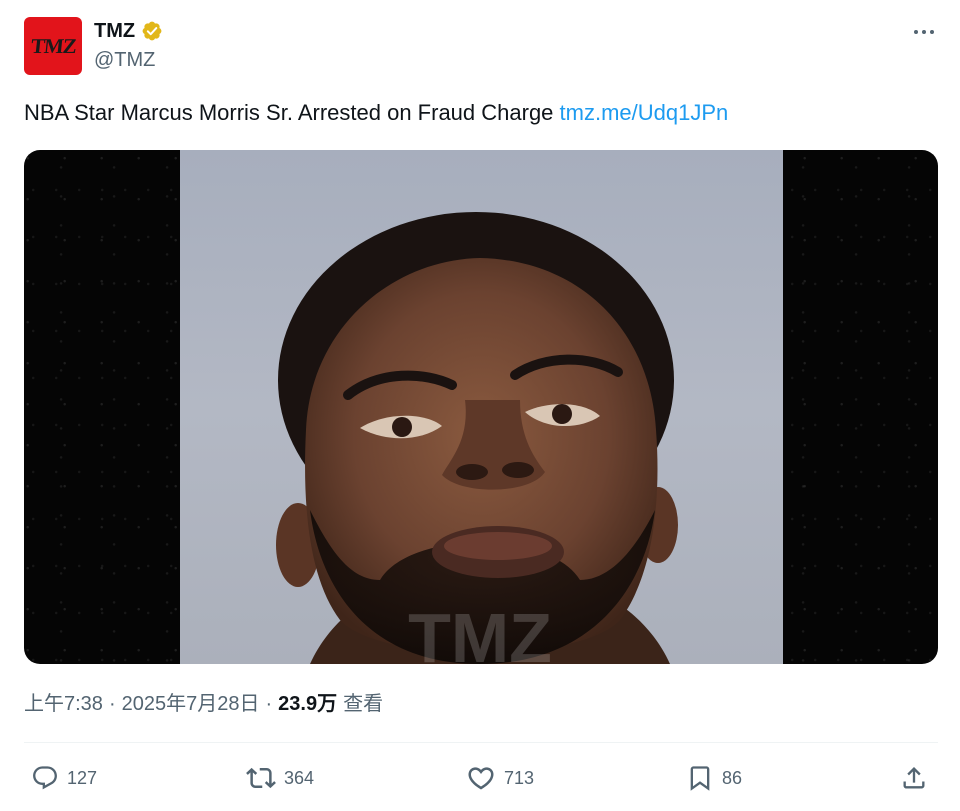 This screenshot has height=811, width=960. I want to click on tweet-link: tmz.me/Udq1JPn, so click(644, 112).